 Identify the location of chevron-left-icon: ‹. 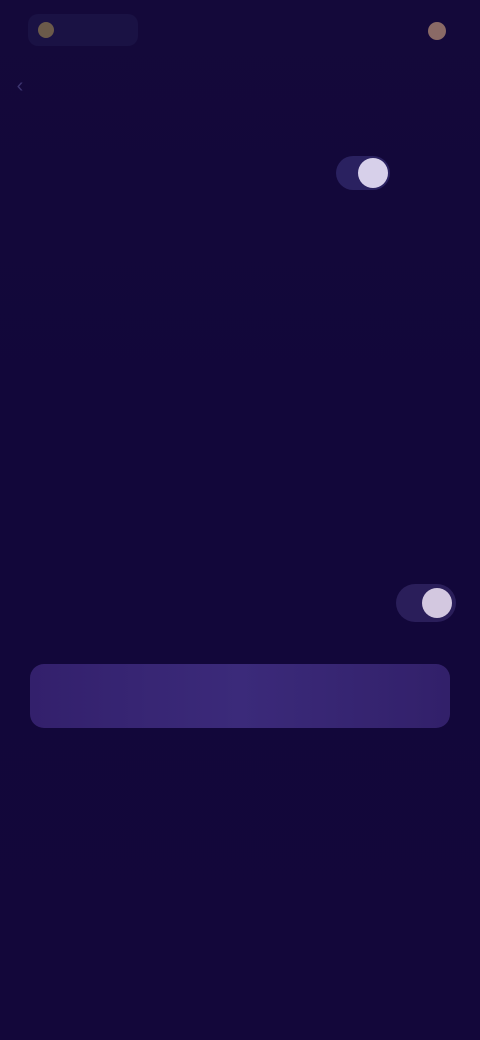
(20, 86).